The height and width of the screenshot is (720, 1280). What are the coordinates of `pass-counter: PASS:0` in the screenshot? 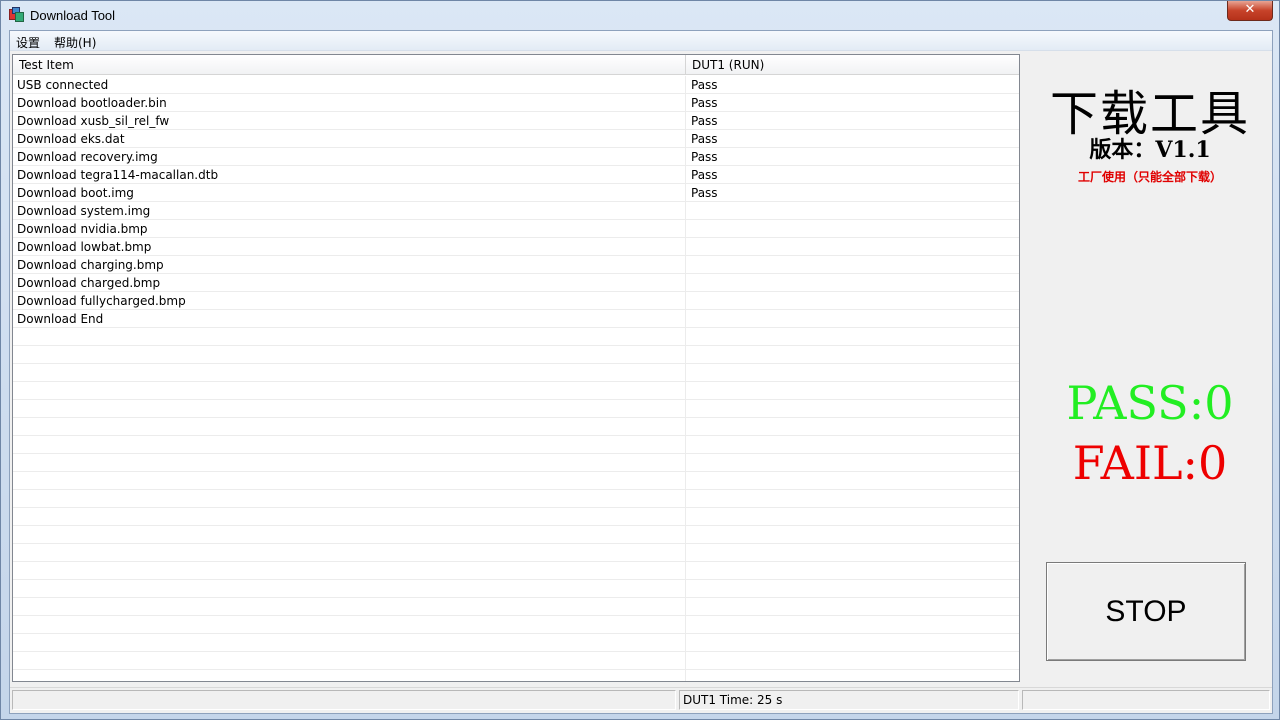 It's located at (1150, 403).